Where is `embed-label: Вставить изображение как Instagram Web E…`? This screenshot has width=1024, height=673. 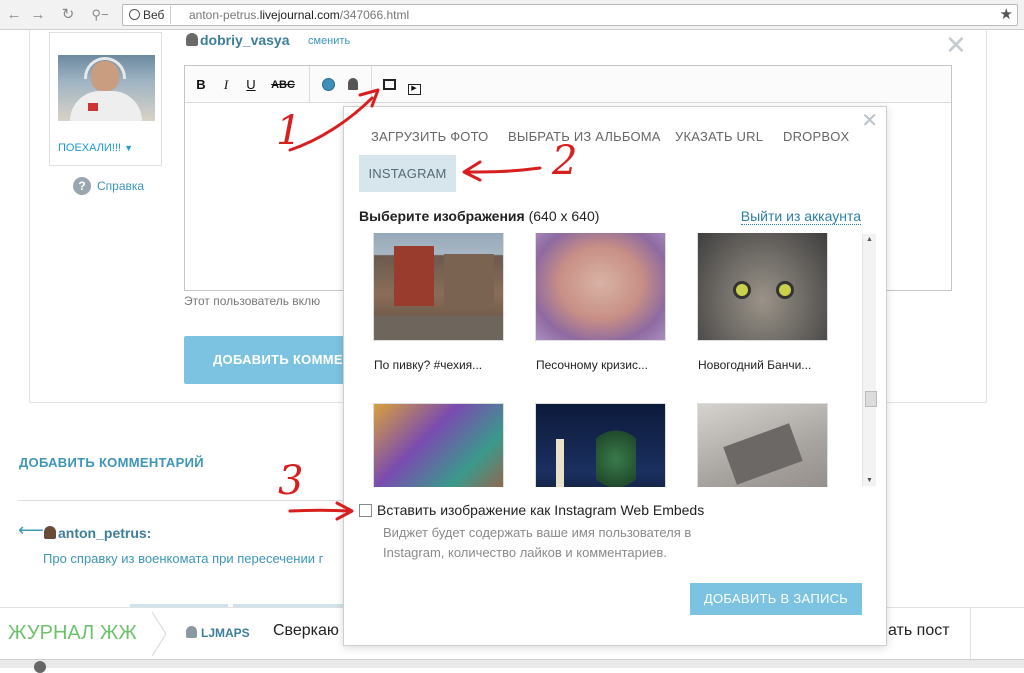 embed-label: Вставить изображение как Instagram Web E… is located at coordinates (540, 510).